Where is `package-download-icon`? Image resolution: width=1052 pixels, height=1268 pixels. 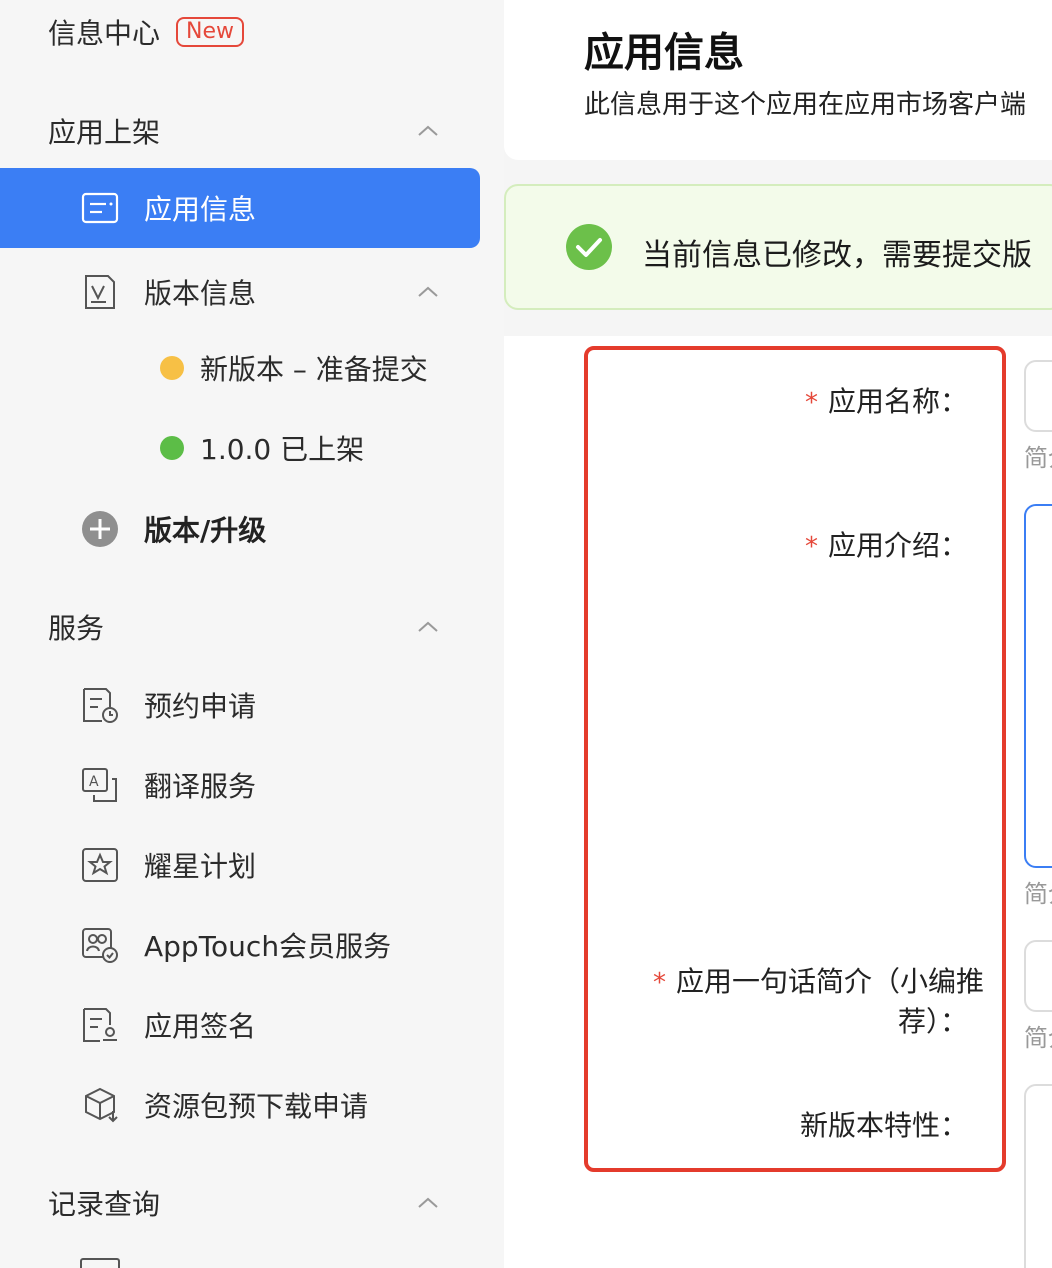
package-download-icon is located at coordinates (100, 1105).